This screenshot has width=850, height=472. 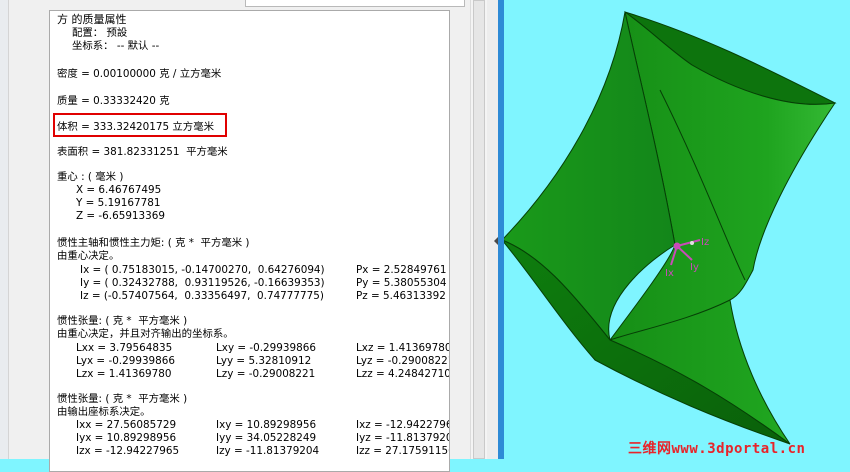 What do you see at coordinates (113, 101) in the screenshot?
I see `mass-line: 质量 = 0.33332420 克` at bounding box center [113, 101].